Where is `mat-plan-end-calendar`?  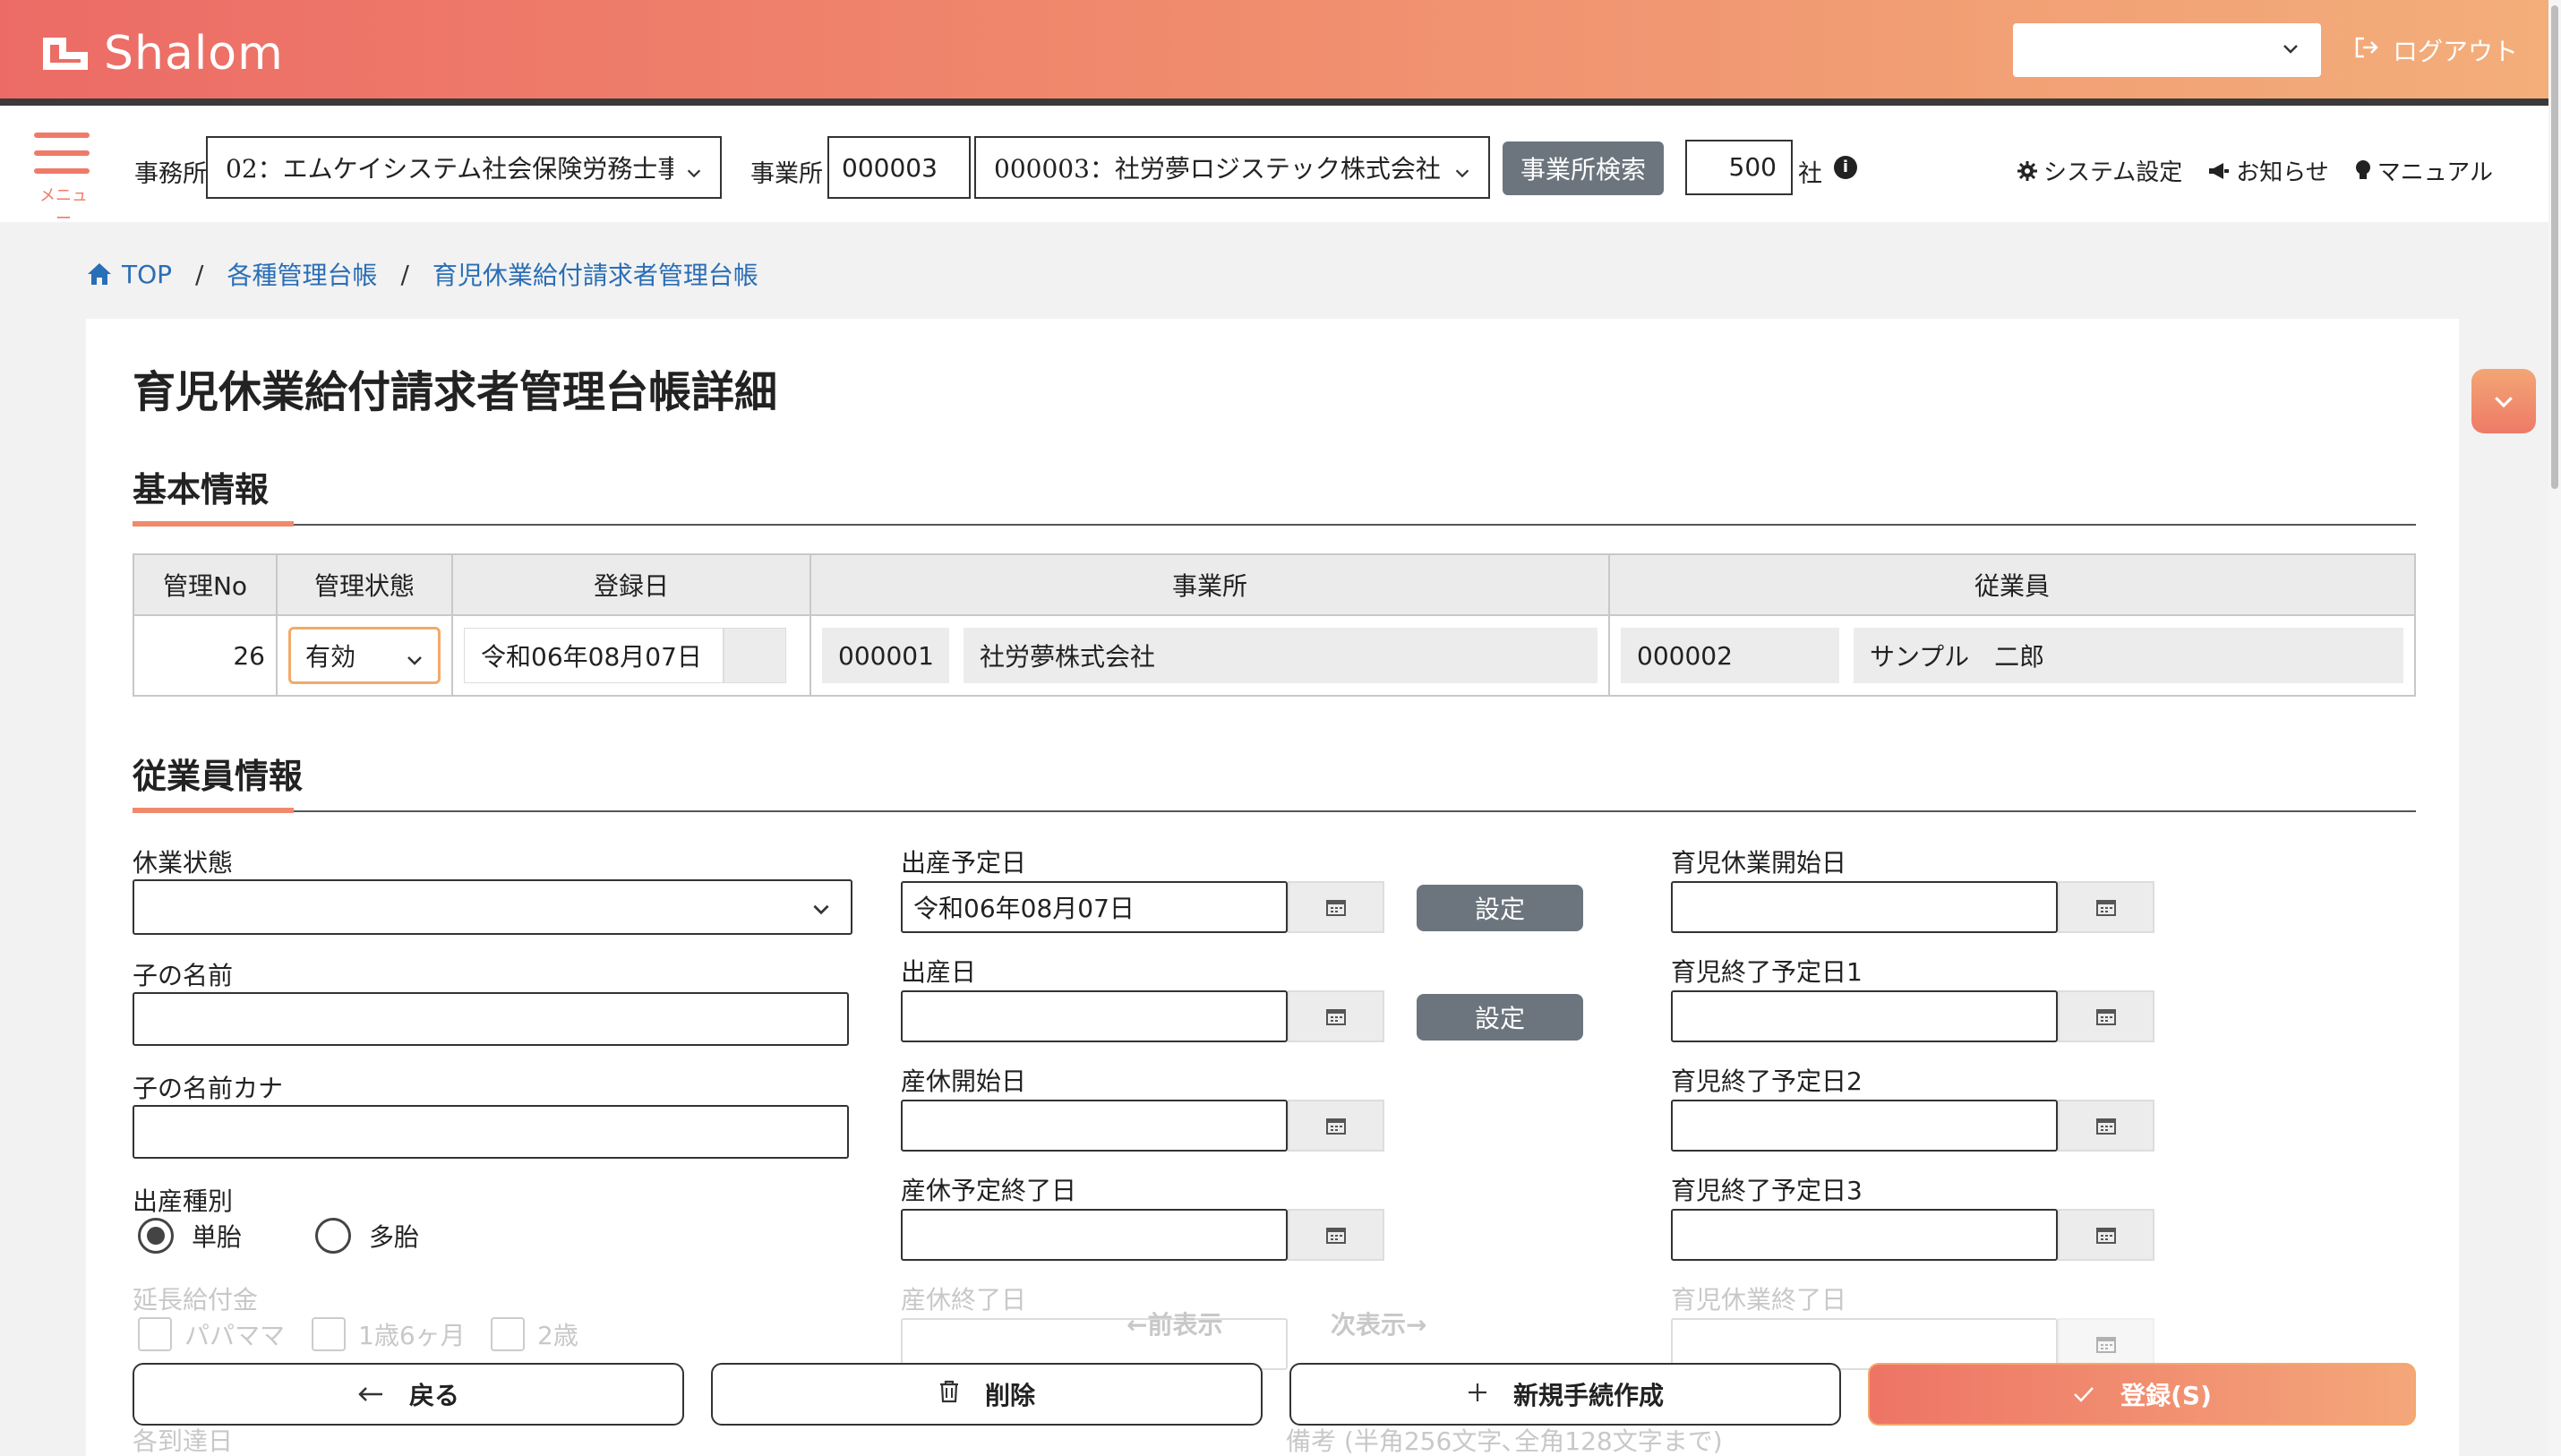
mat-plan-end-calendar is located at coordinates (1336, 1235).